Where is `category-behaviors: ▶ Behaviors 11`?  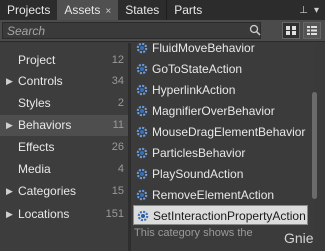 category-behaviors: ▶ Behaviors 11 is located at coordinates (64, 125).